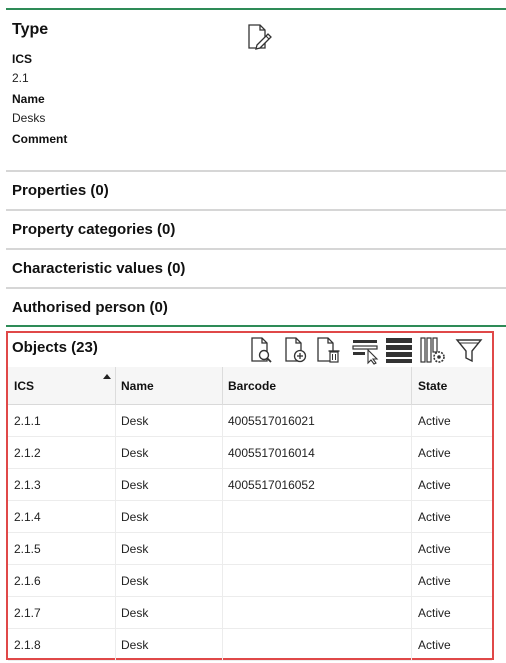 This screenshot has height=663, width=506. I want to click on sort-ascending-icon, so click(107, 376).